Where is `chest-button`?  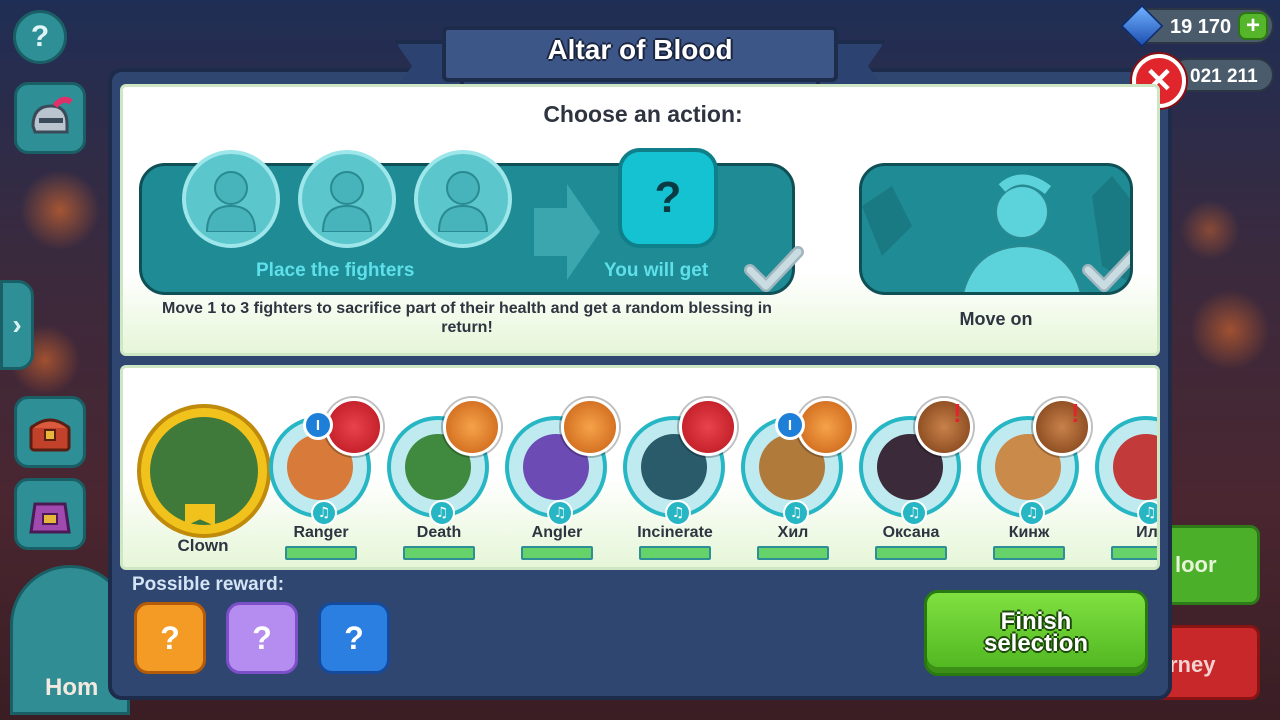 chest-button is located at coordinates (50, 432).